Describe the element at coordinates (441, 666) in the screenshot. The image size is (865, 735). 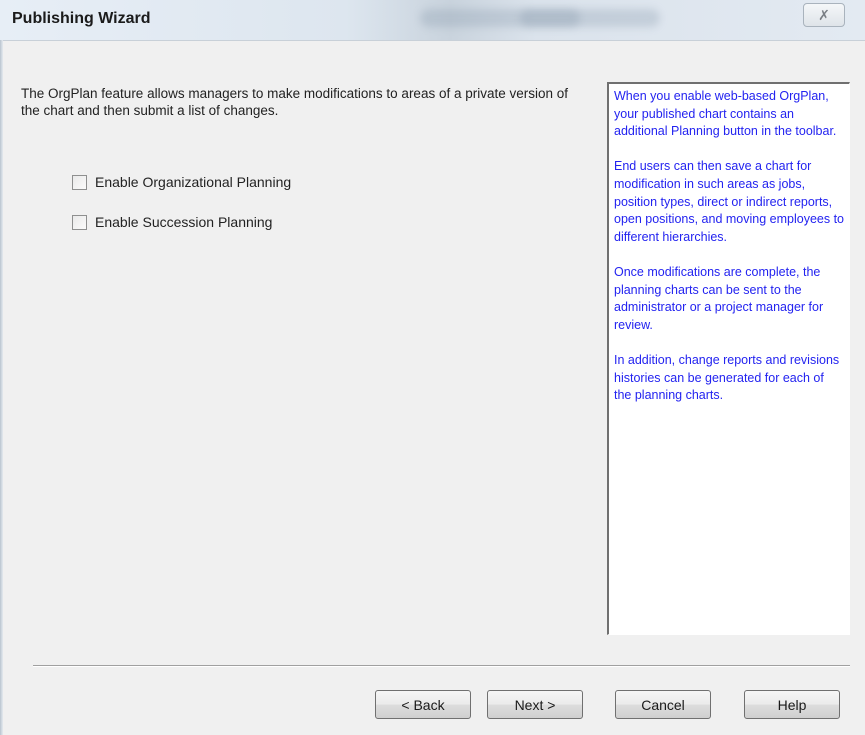
I see `footer-separator` at that location.